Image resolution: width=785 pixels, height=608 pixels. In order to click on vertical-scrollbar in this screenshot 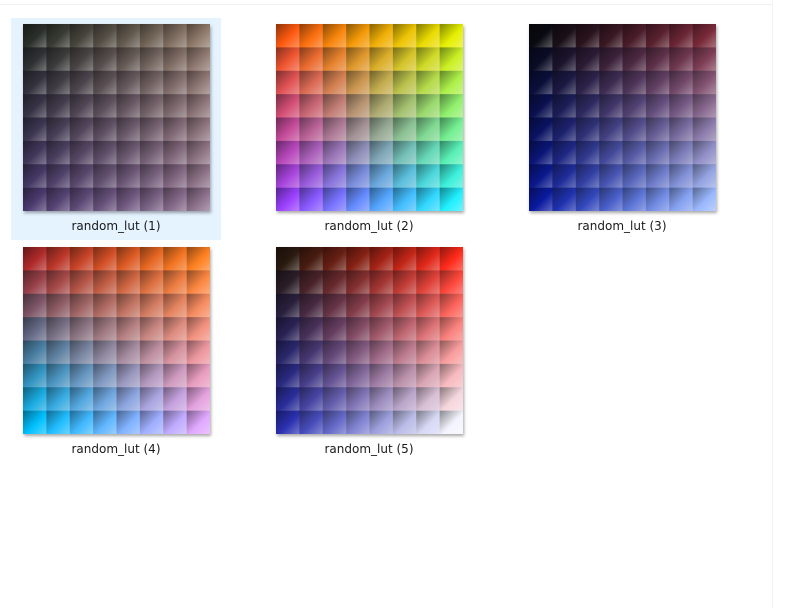, I will do `click(778, 304)`.